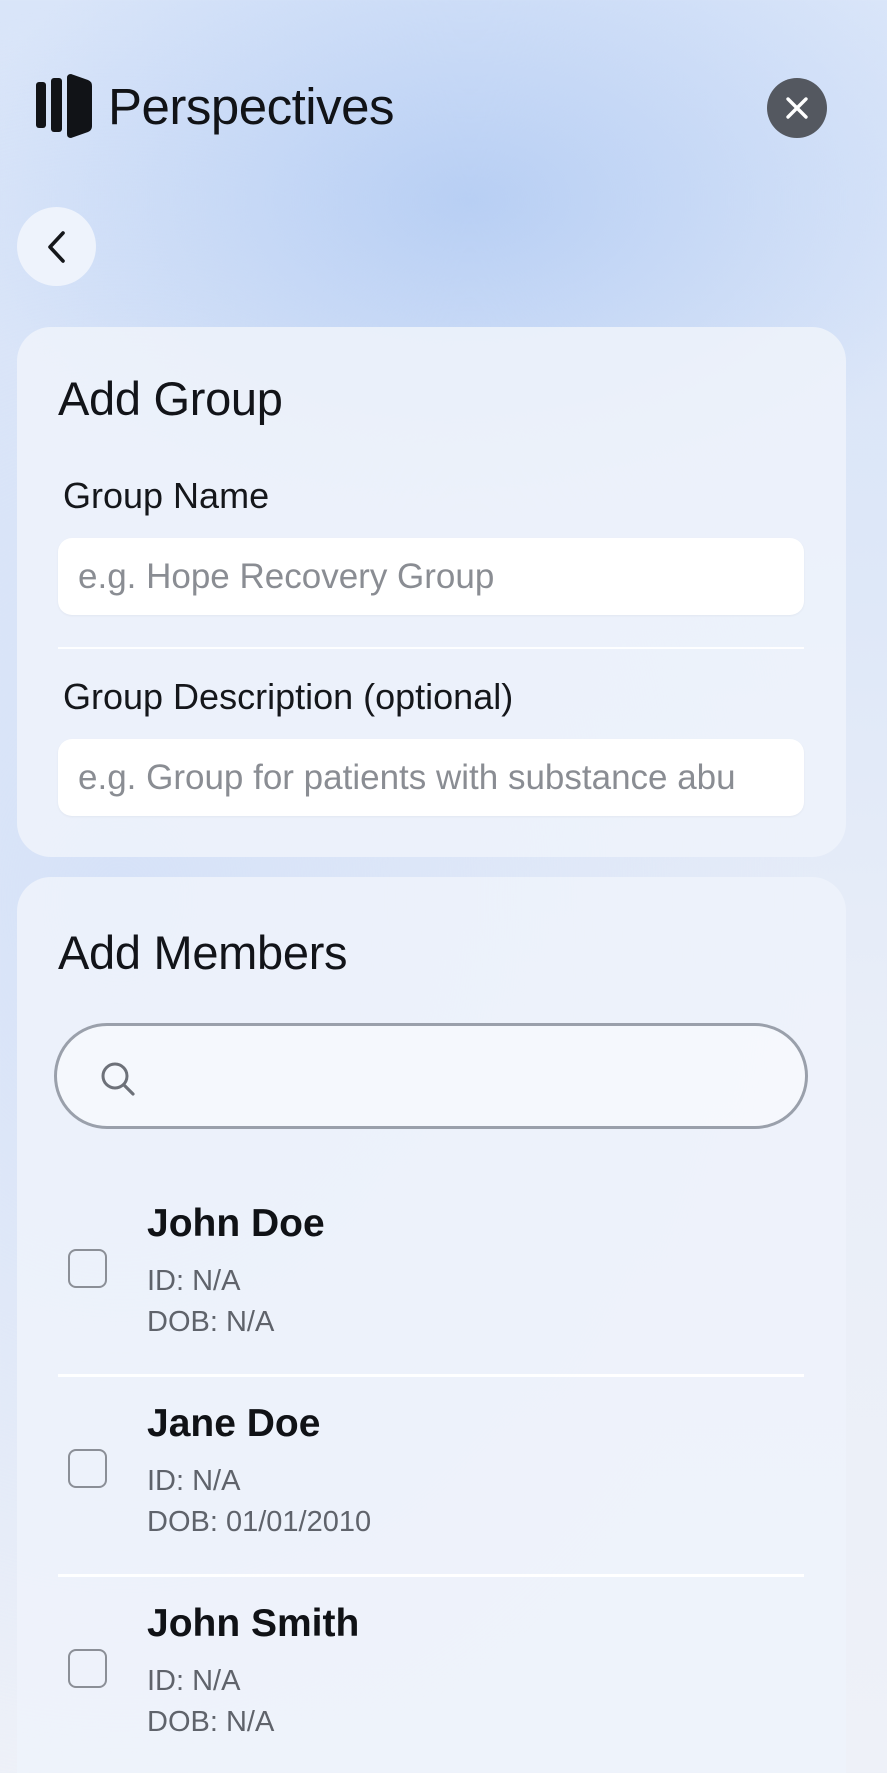 This screenshot has width=887, height=1773. What do you see at coordinates (431, 576) in the screenshot?
I see `group-name-input` at bounding box center [431, 576].